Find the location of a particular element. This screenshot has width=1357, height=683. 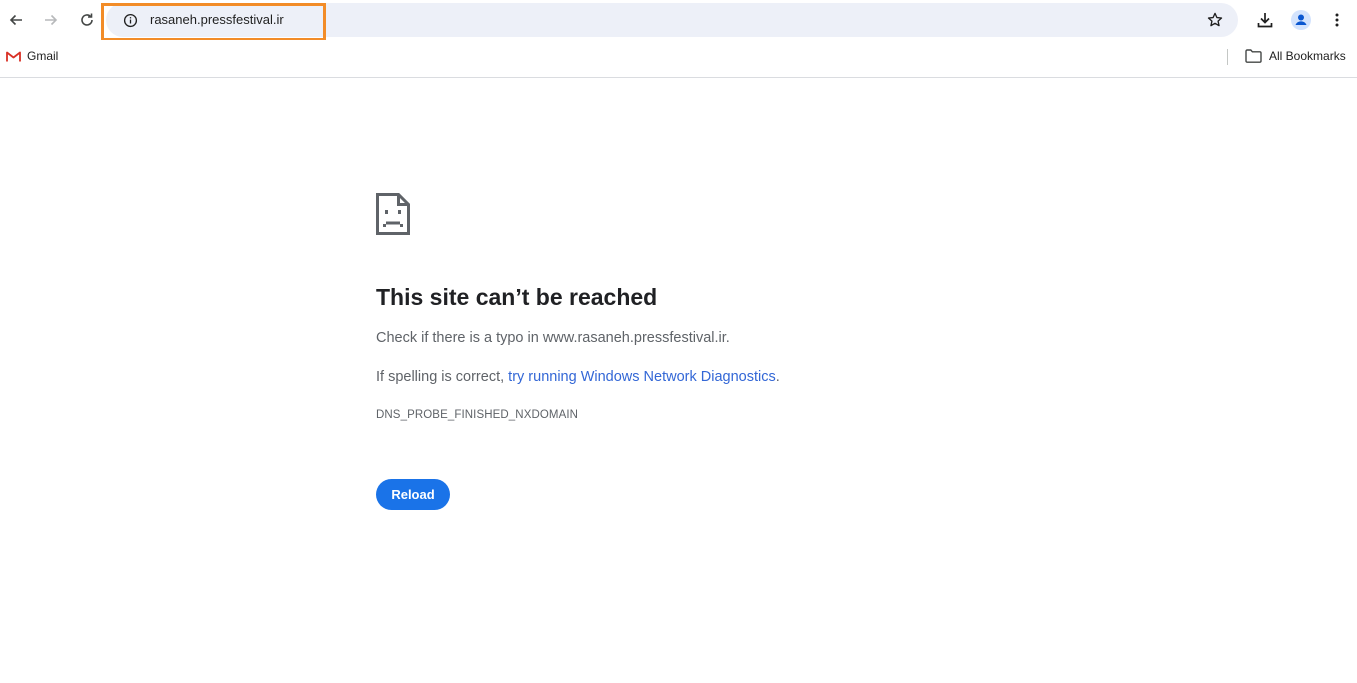

download-icon is located at coordinates (1265, 20).